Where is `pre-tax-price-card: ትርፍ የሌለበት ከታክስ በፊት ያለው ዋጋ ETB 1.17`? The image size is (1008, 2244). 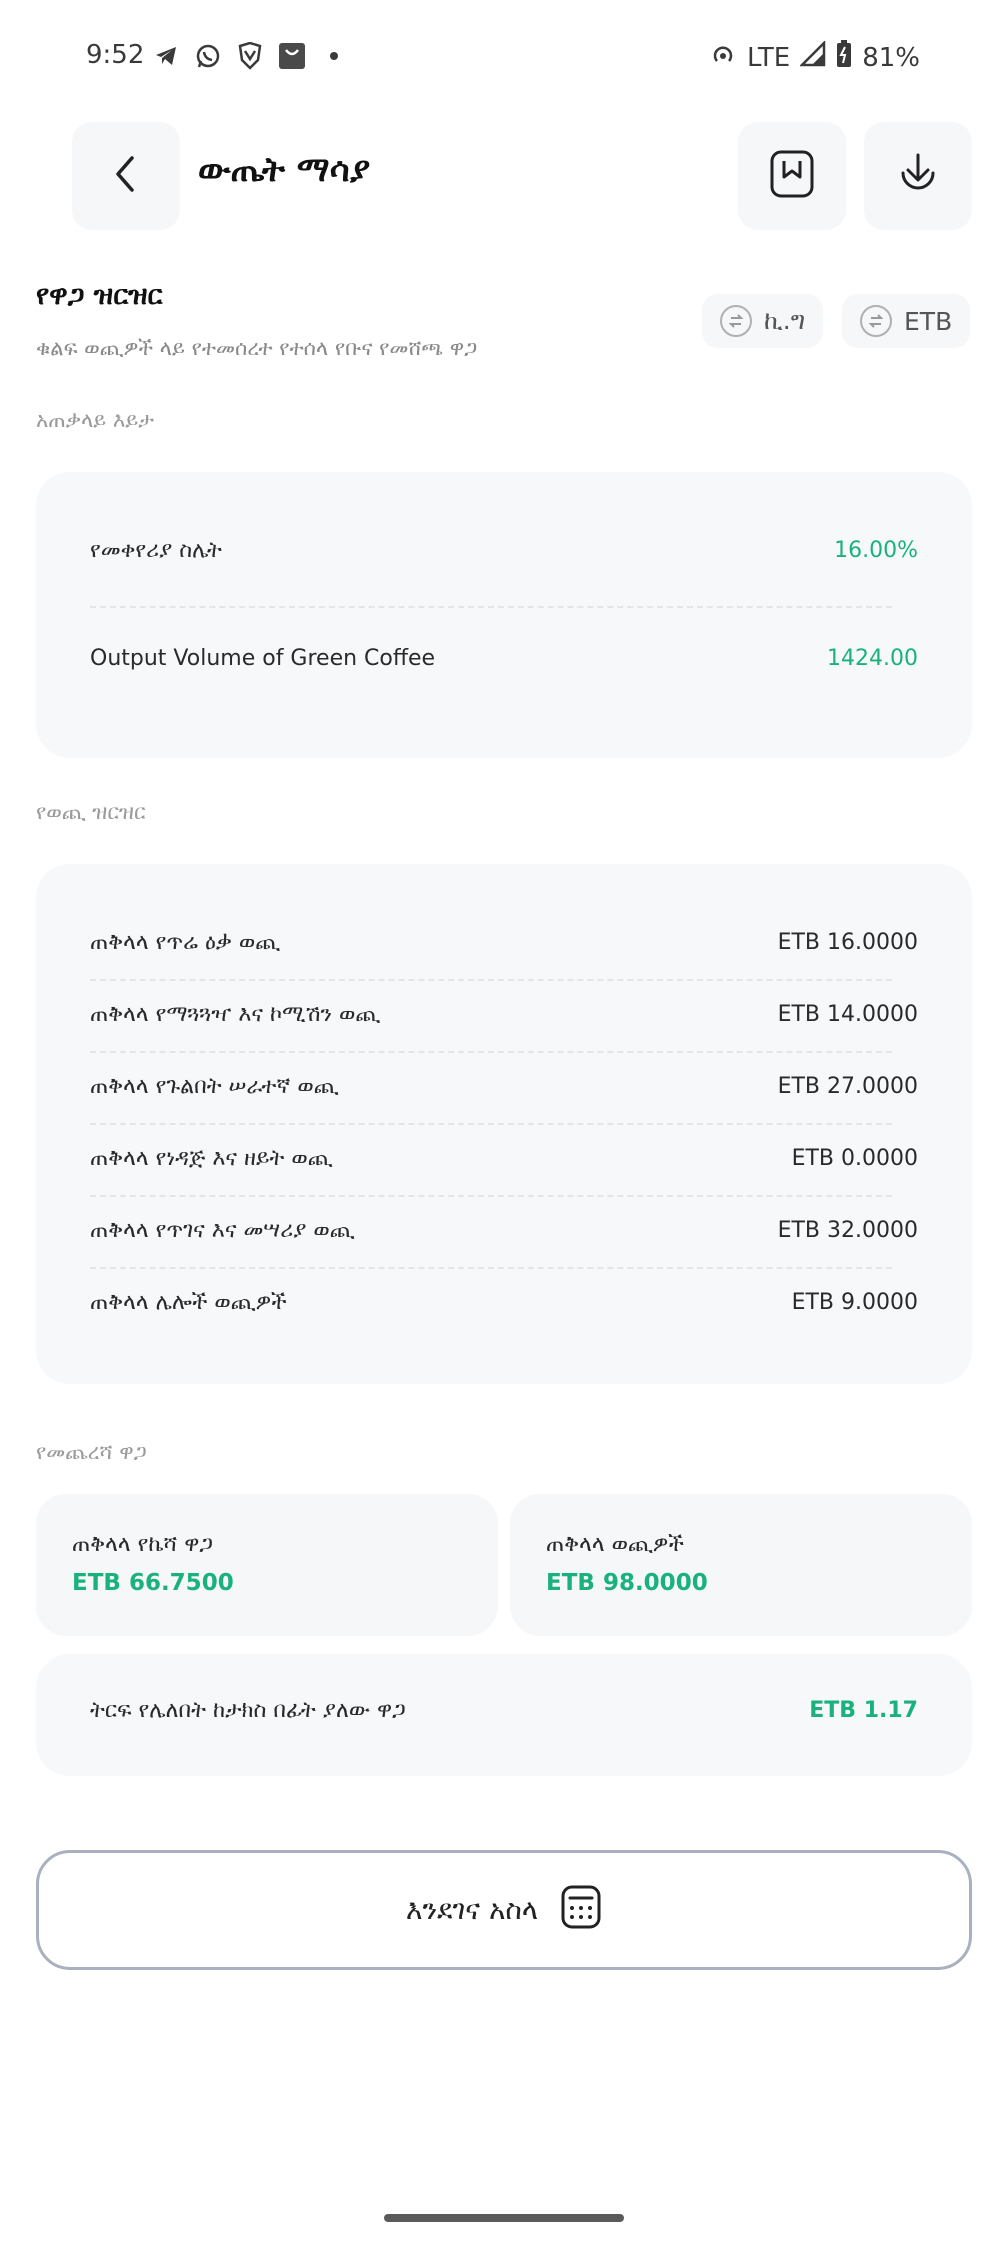
pre-tax-price-card: ትርፍ የሌለበት ከታክስ በፊት ያለው ዋጋ ETB 1.17 is located at coordinates (504, 1715).